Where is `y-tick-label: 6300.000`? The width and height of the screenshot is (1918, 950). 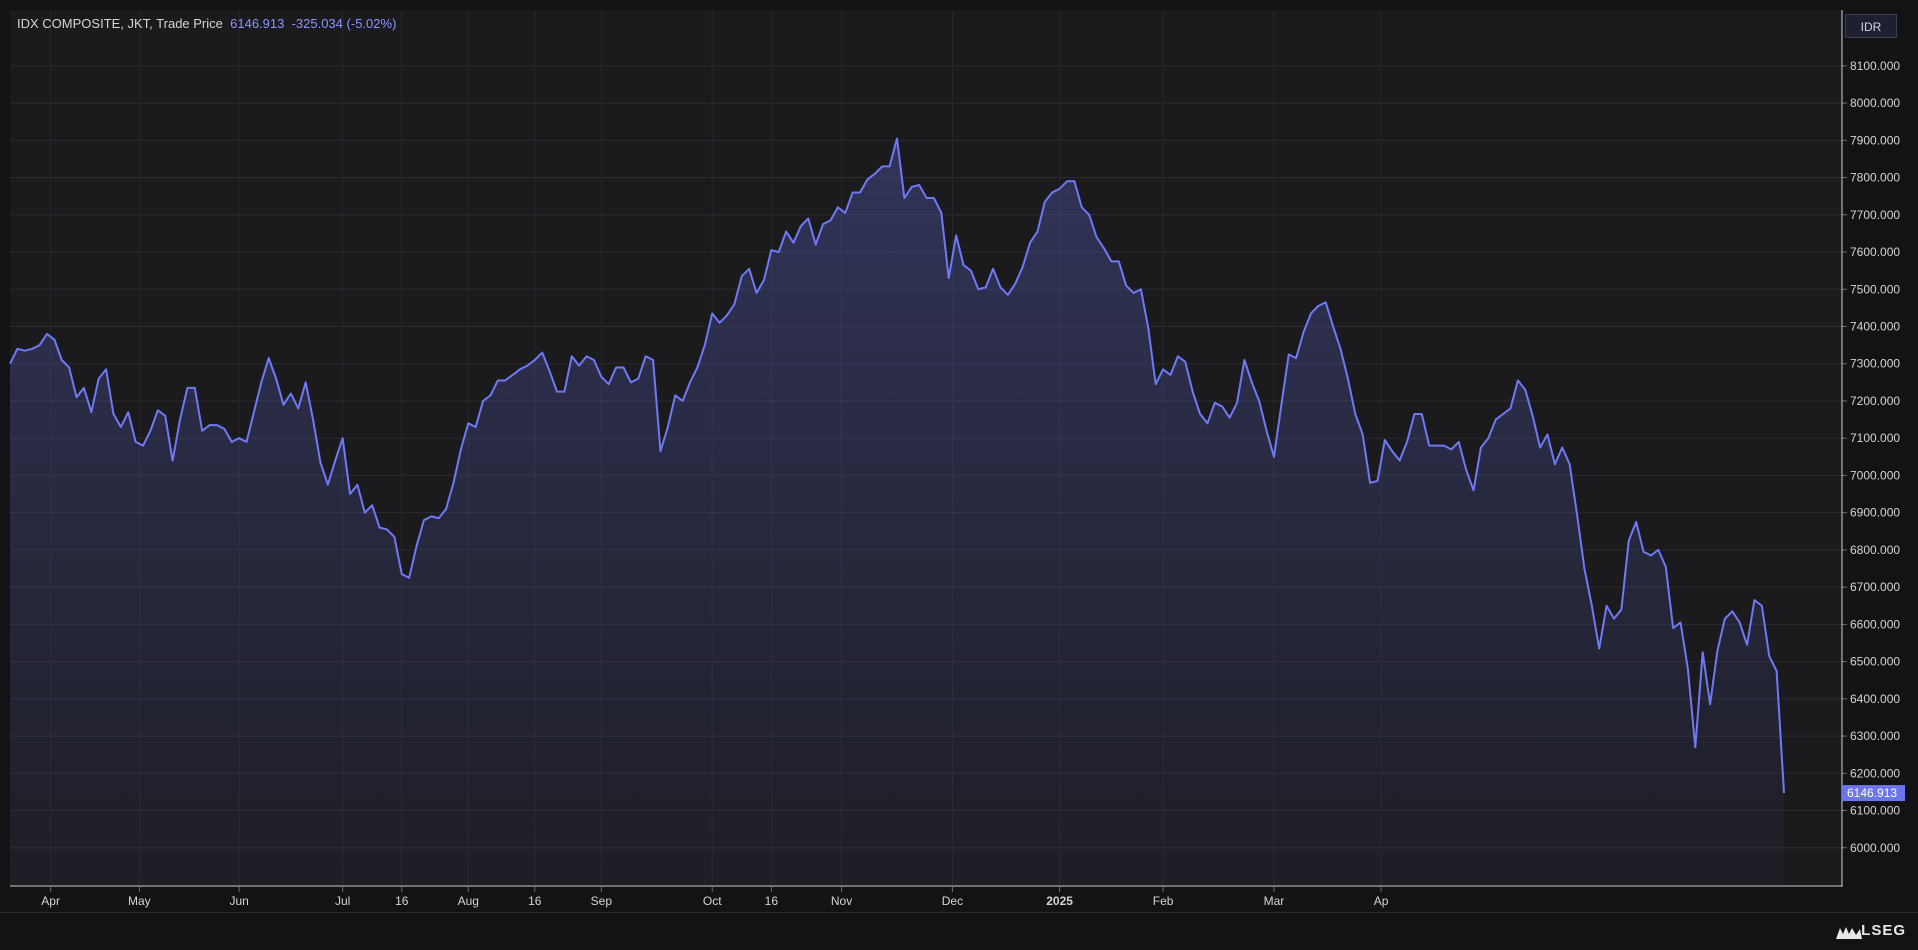 y-tick-label: 6300.000 is located at coordinates (1875, 736).